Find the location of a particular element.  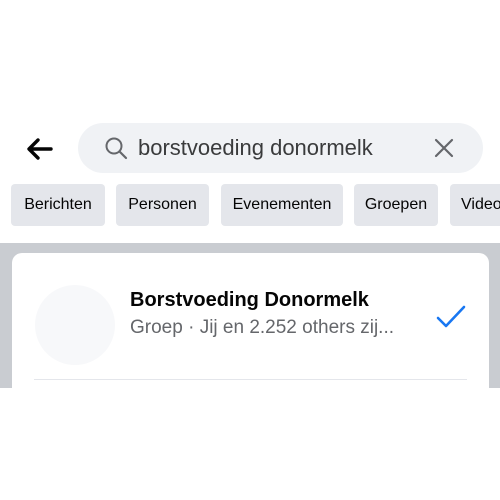

divider is located at coordinates (250, 379).